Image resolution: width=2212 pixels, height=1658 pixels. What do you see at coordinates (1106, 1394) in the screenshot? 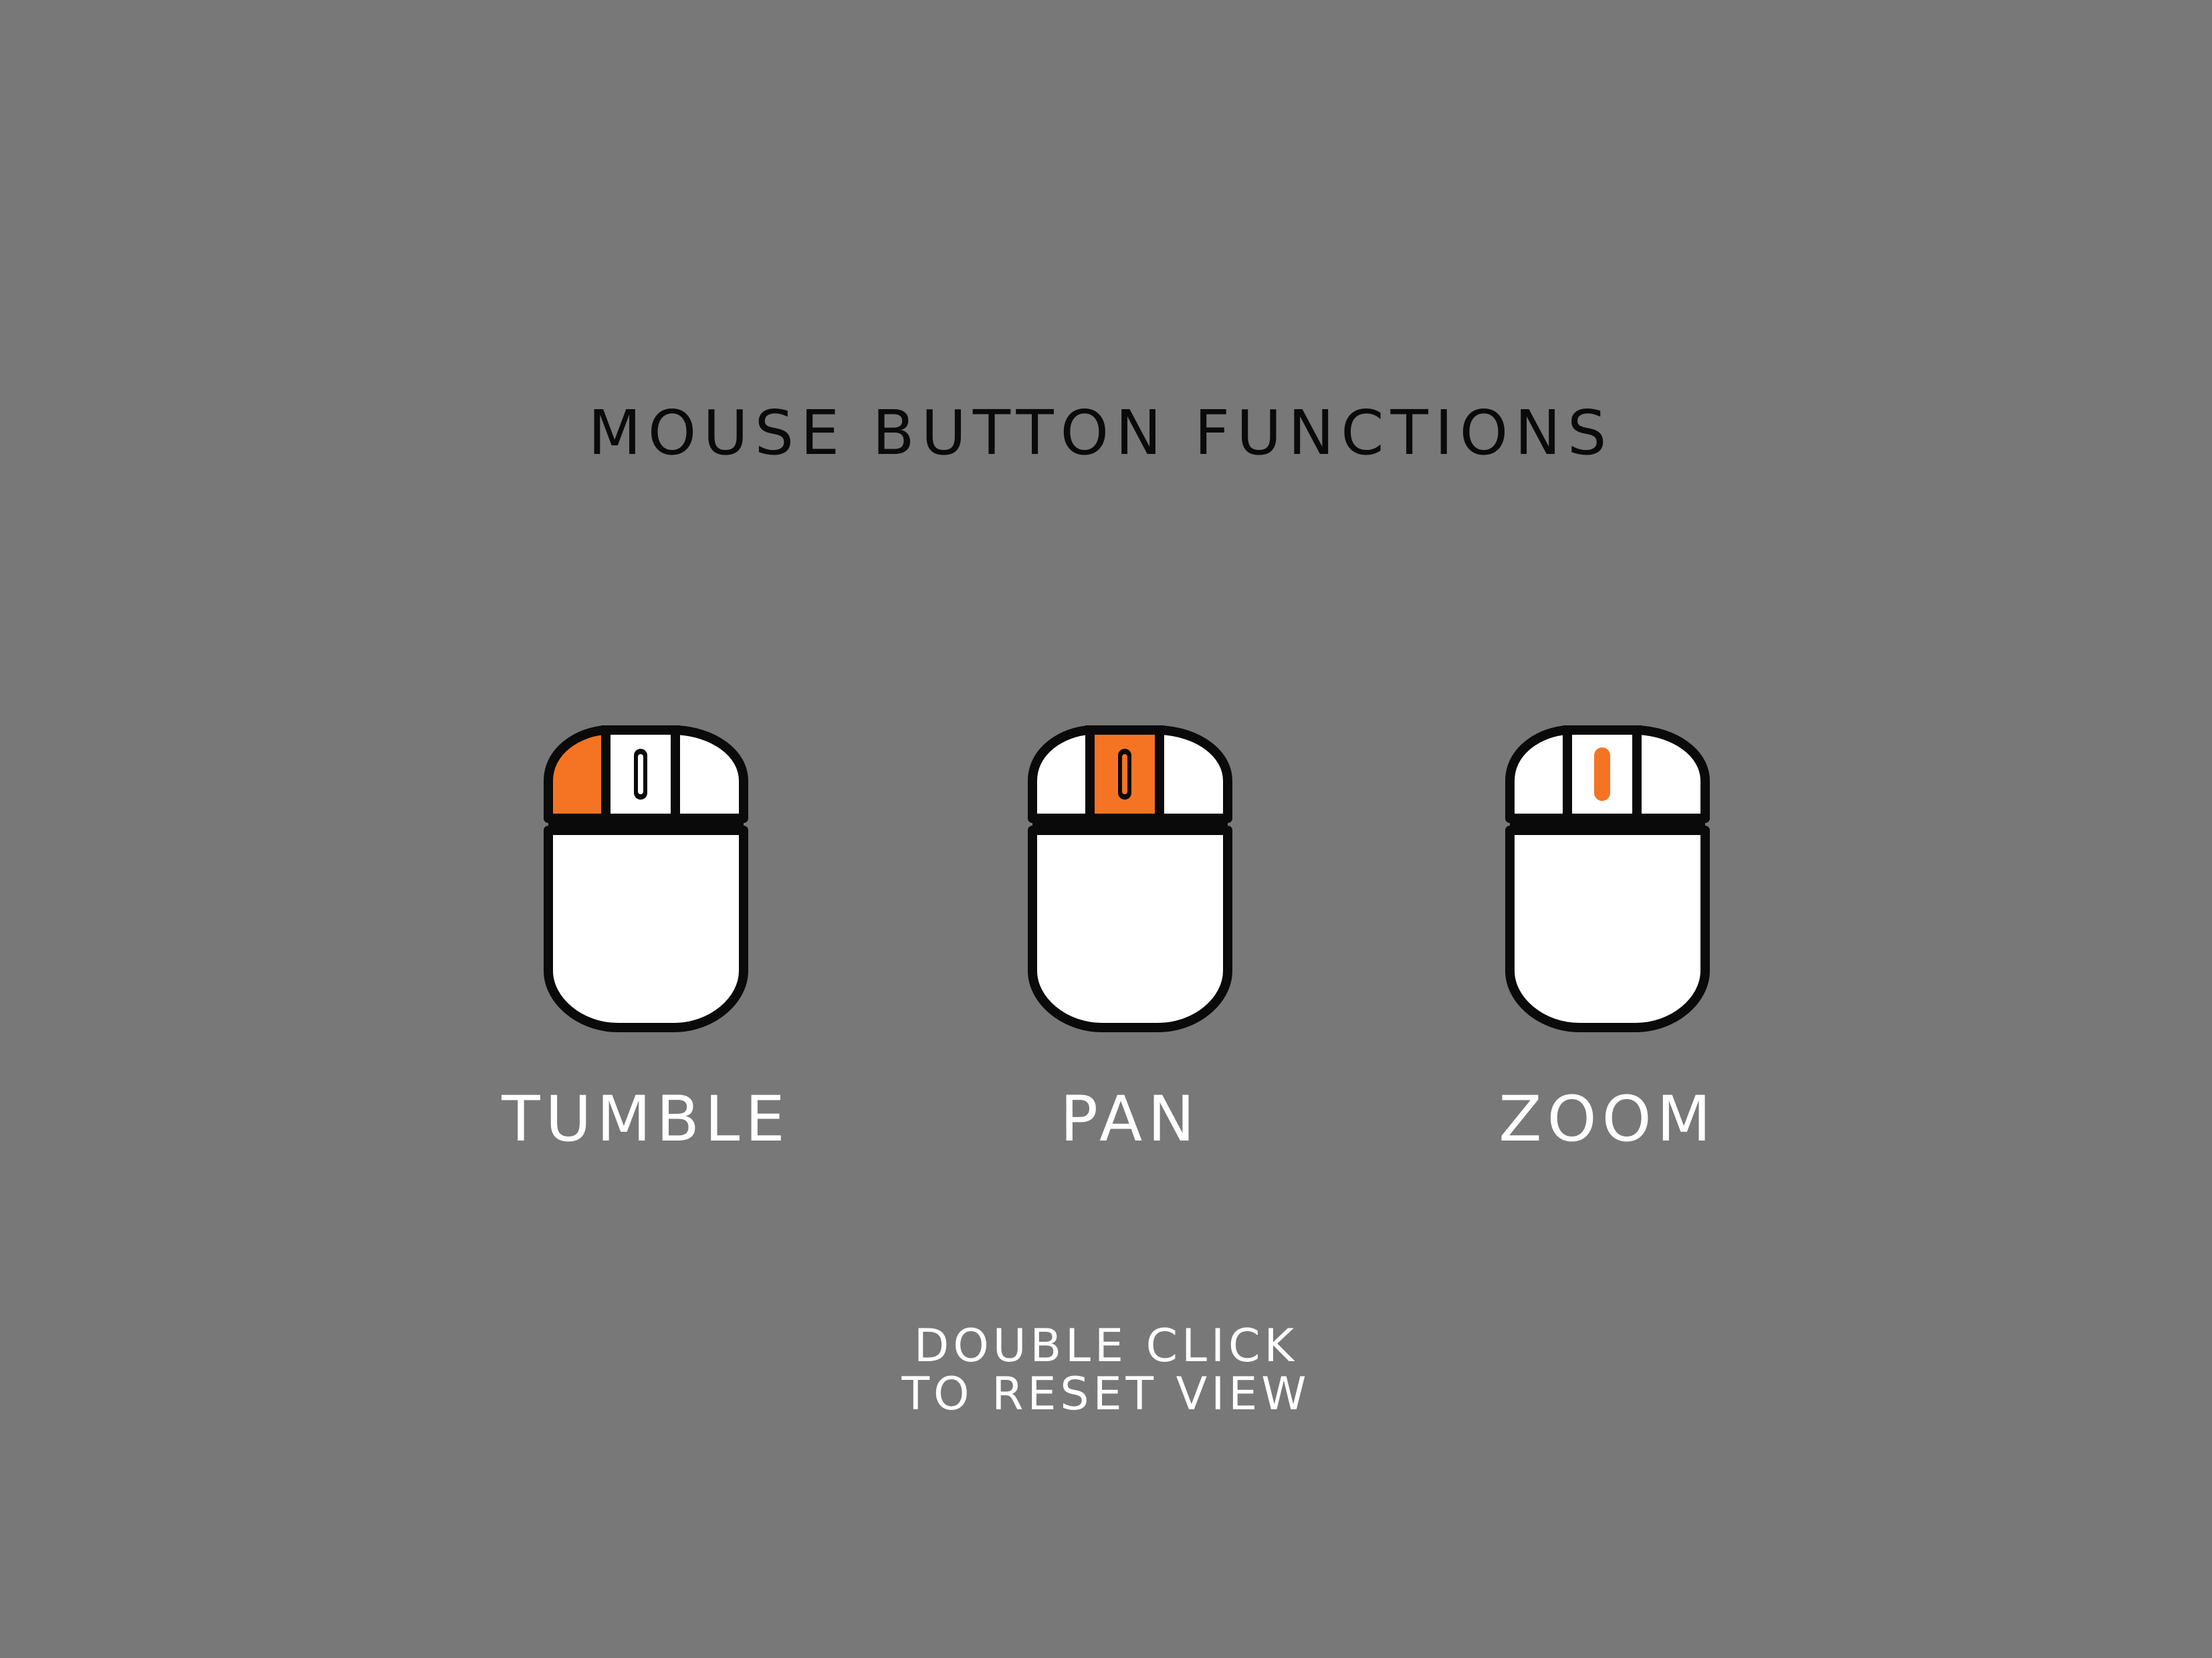
I see `hint-line-2: TO RESET VIEW` at bounding box center [1106, 1394].